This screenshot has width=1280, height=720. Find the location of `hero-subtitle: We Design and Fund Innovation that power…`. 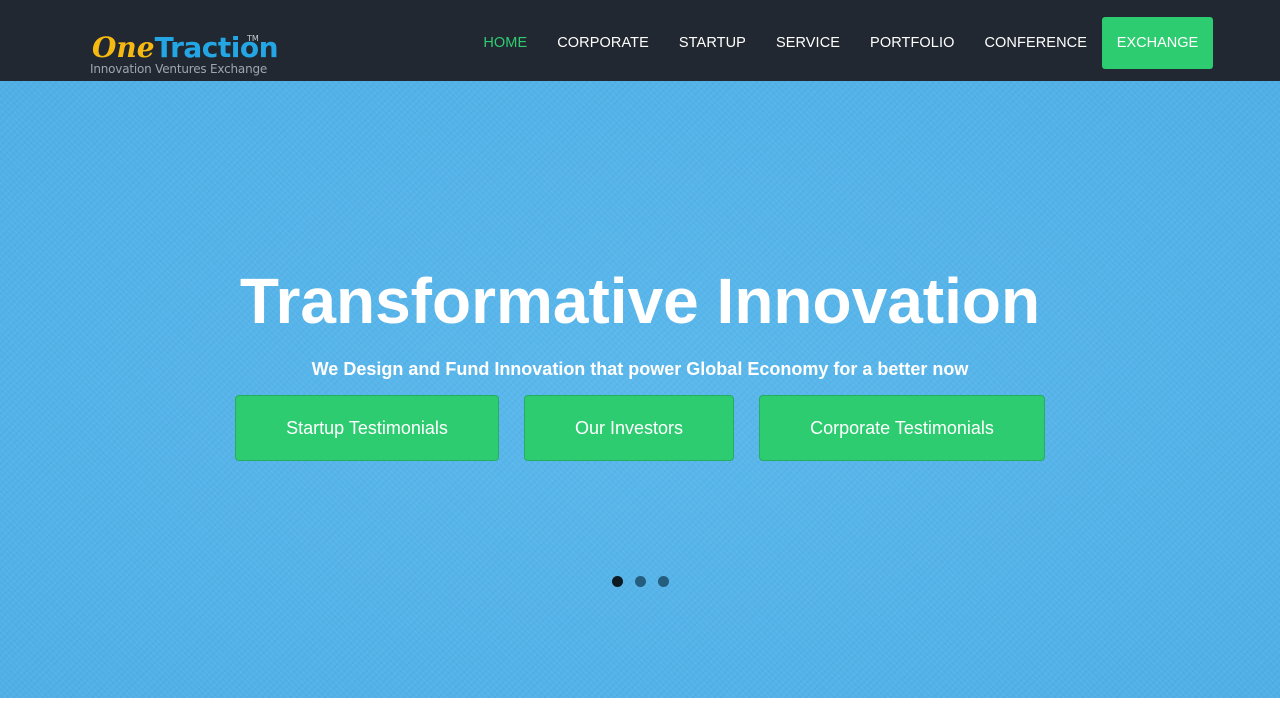

hero-subtitle: We Design and Fund Innovation that power… is located at coordinates (640, 369).